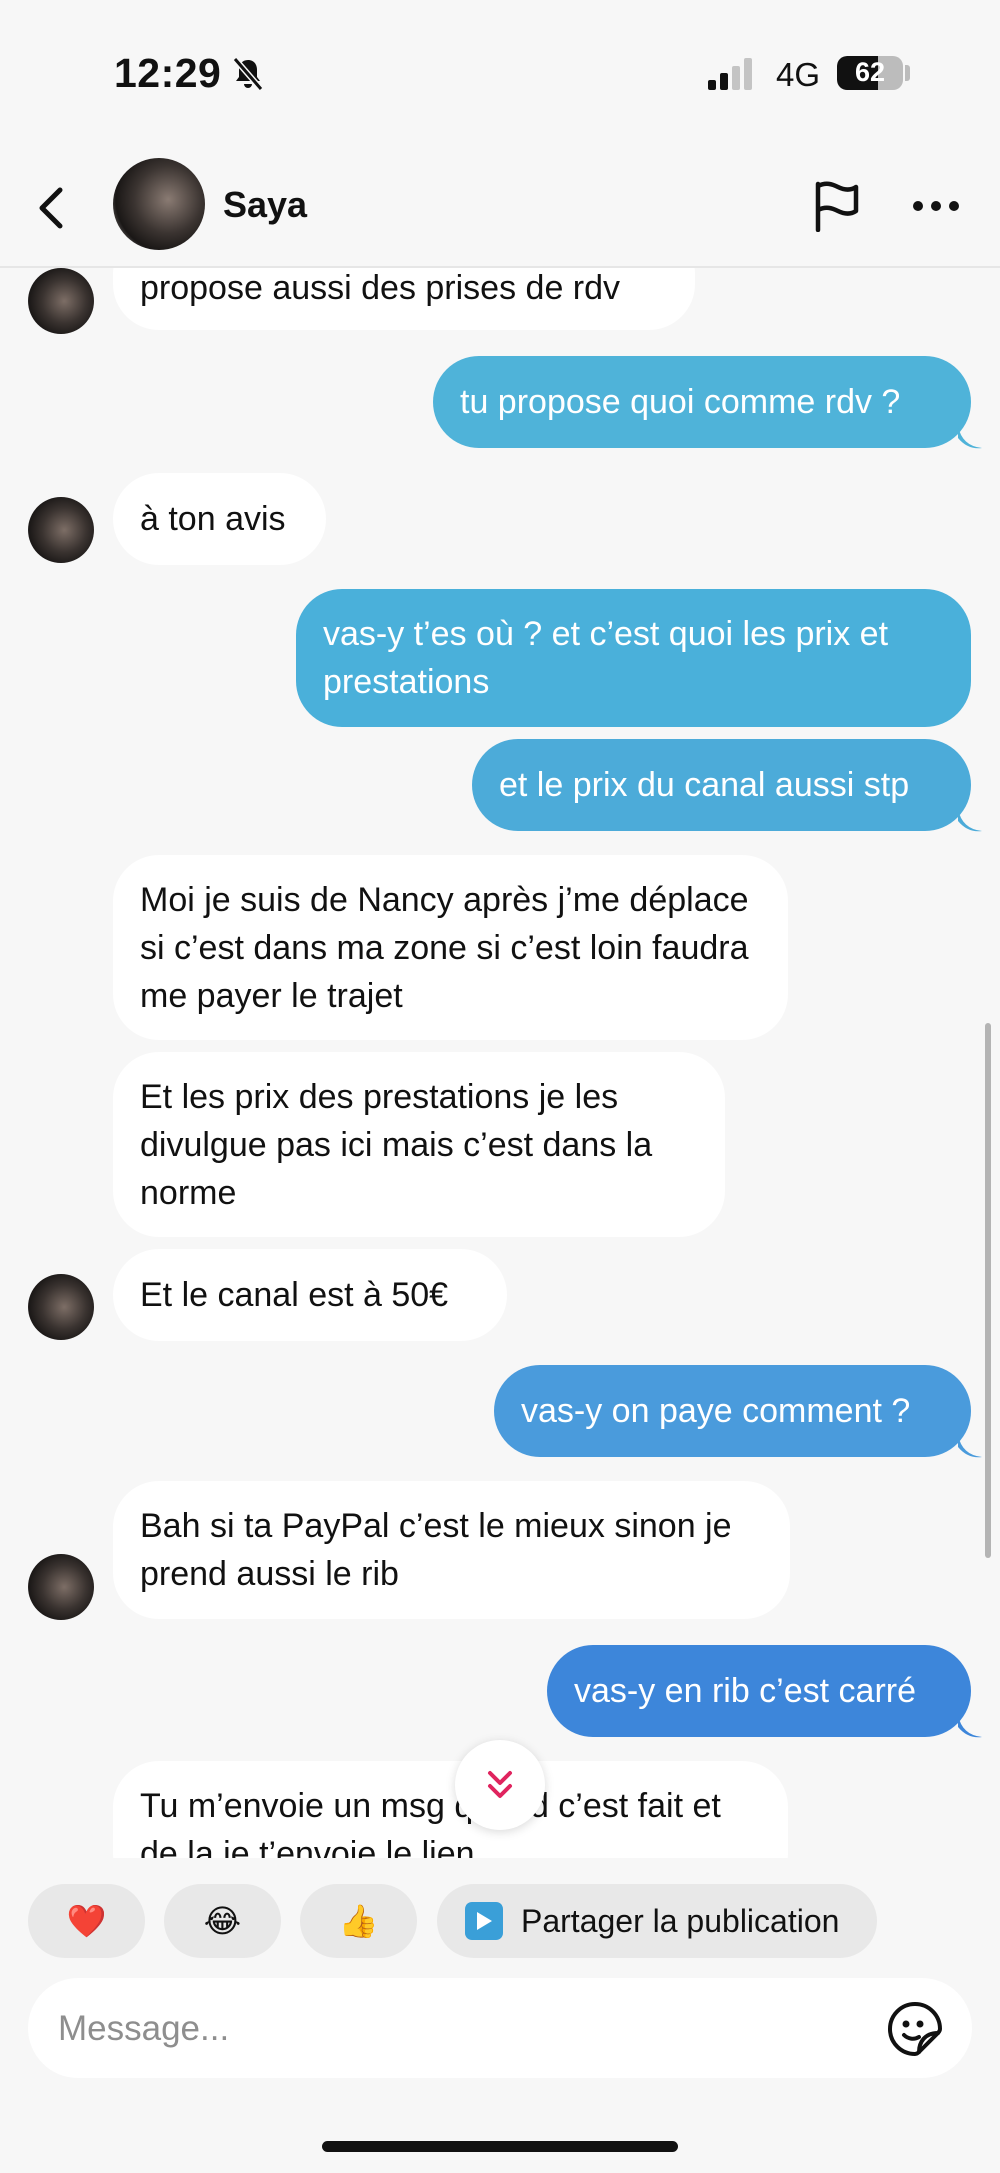 The image size is (1000, 2173). What do you see at coordinates (248, 74) in the screenshot?
I see `bell-off-icon` at bounding box center [248, 74].